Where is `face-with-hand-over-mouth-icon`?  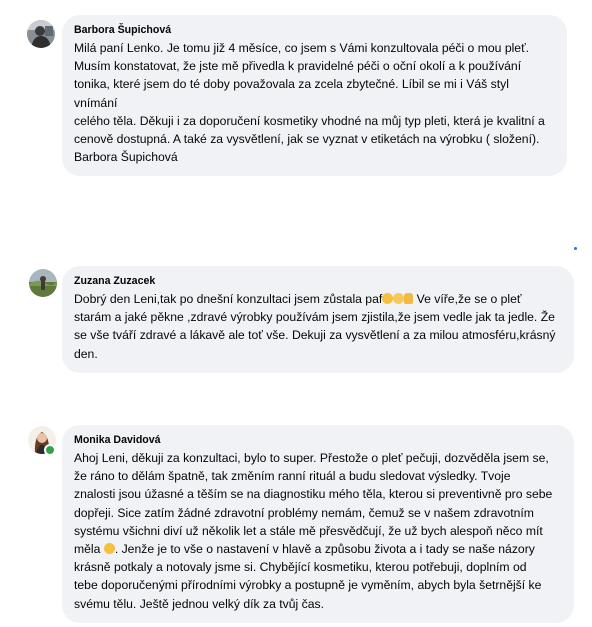 face-with-hand-over-mouth-icon is located at coordinates (388, 298).